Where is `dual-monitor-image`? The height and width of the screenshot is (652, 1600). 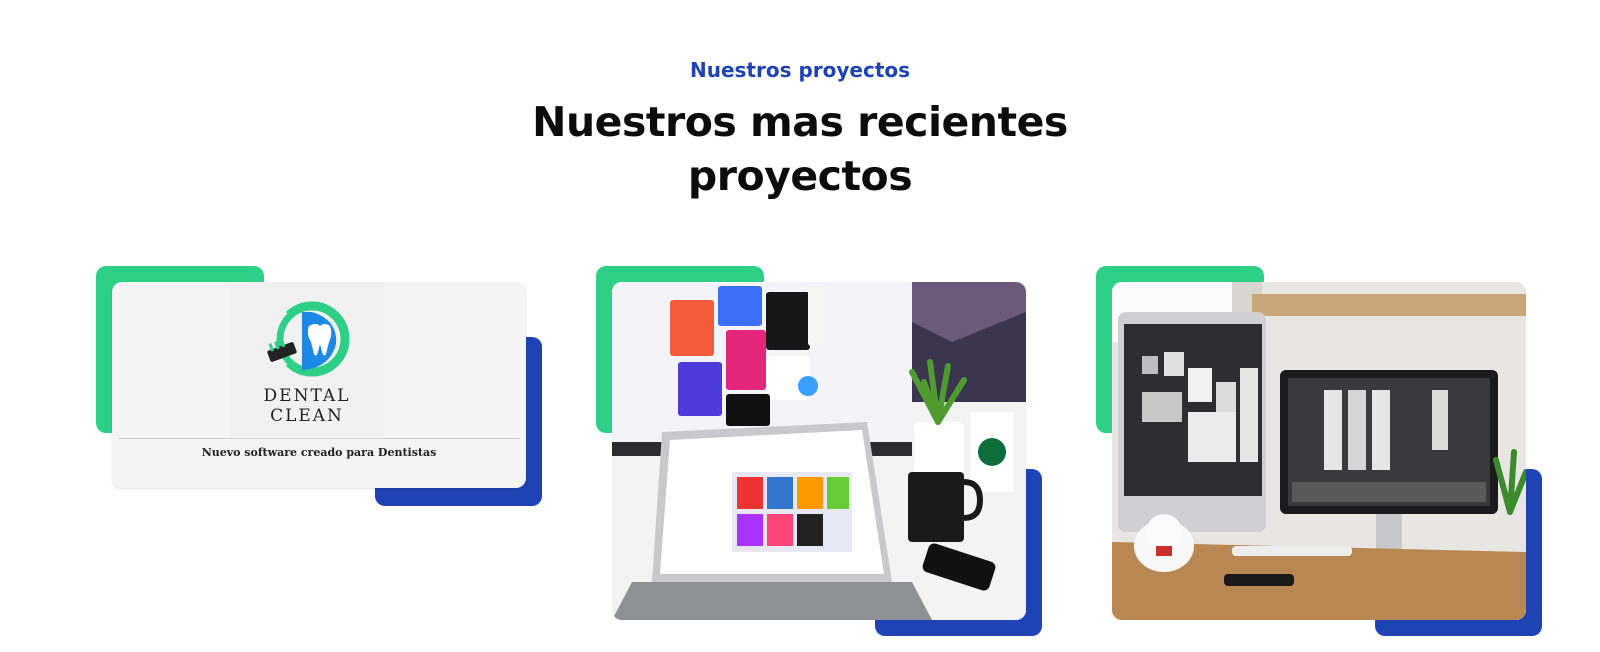
dual-monitor-image is located at coordinates (1319, 451).